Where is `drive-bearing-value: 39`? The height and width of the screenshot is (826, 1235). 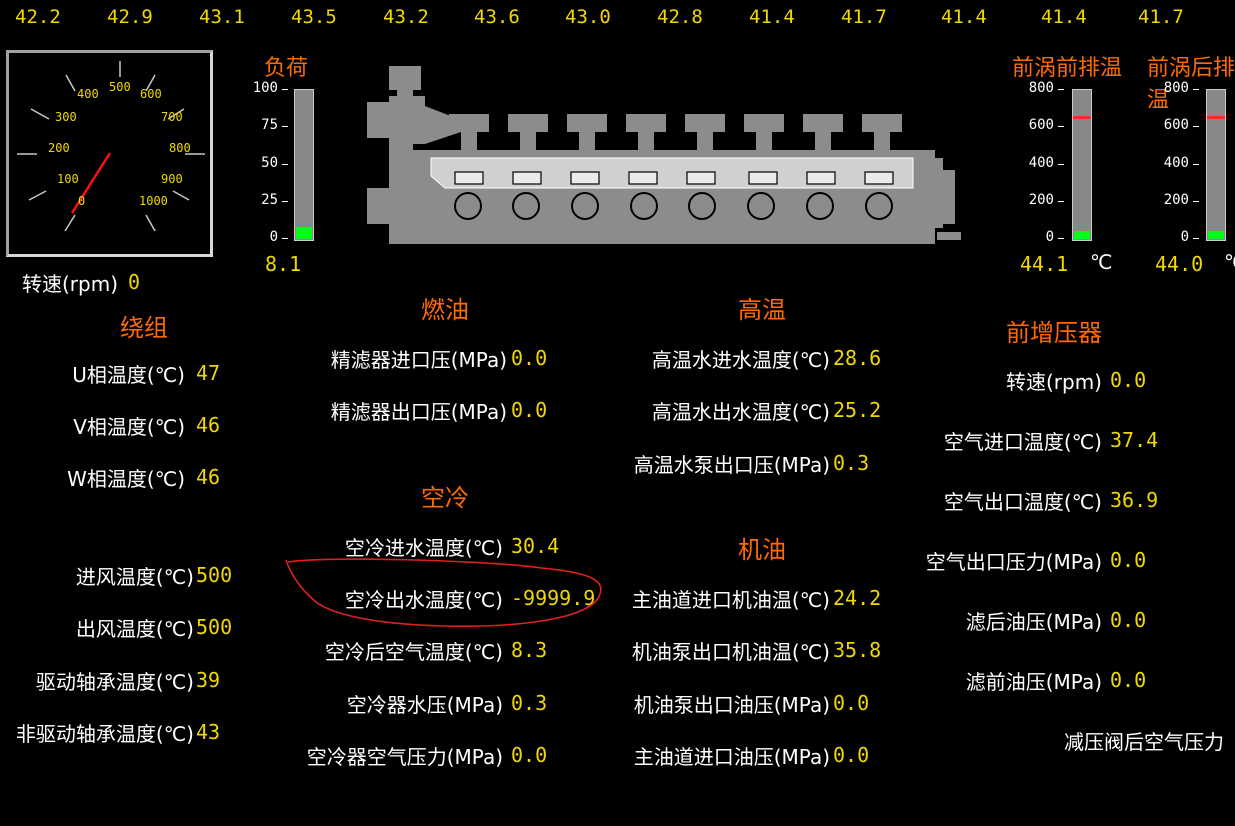
drive-bearing-value: 39 is located at coordinates (208, 680).